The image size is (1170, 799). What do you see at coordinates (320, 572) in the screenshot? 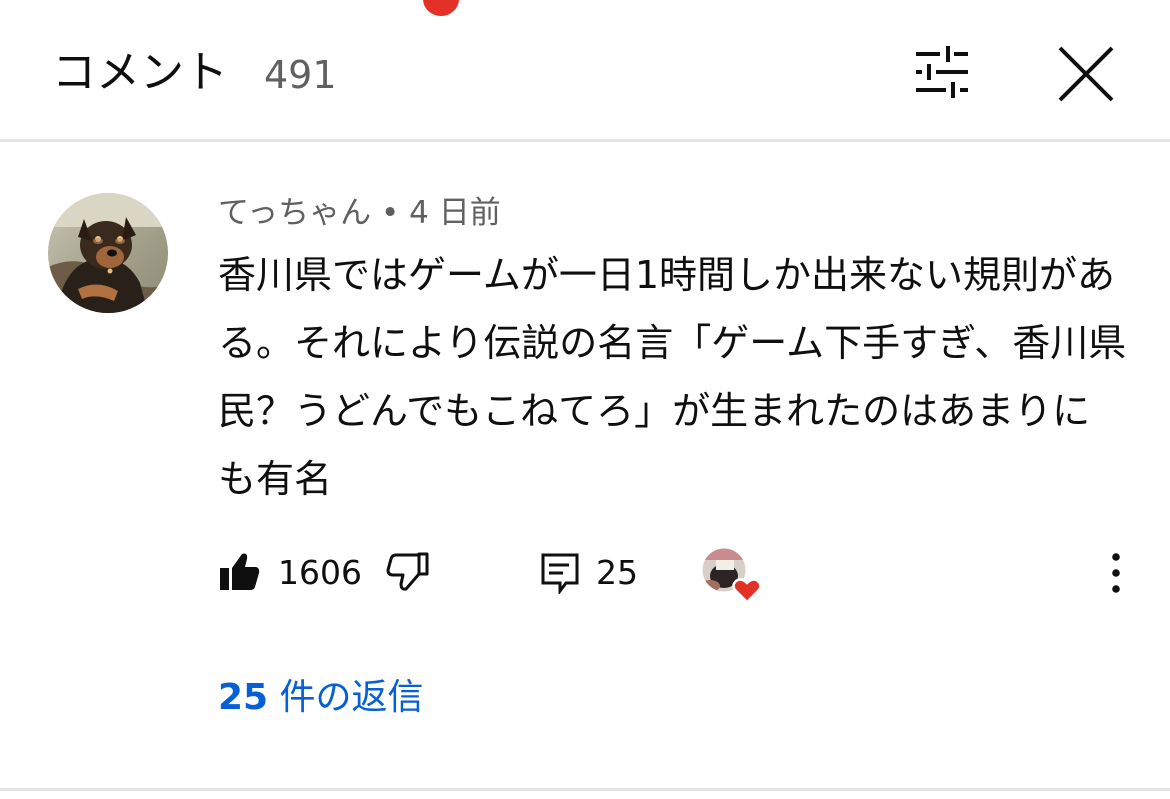
I see `like-count: 1606` at bounding box center [320, 572].